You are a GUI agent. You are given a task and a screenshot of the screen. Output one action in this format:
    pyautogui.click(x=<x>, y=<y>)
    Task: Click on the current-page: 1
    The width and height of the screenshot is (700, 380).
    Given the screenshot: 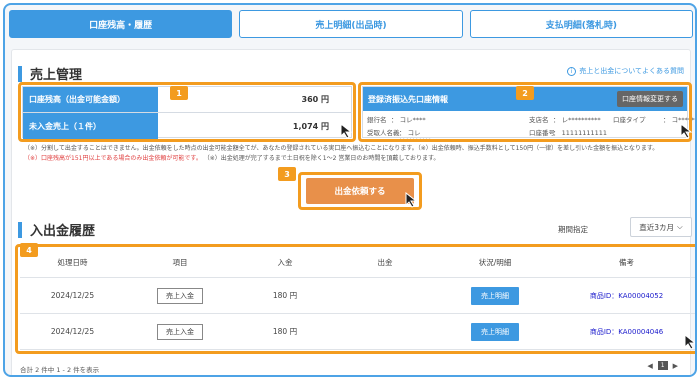 What is the action you would take?
    pyautogui.click(x=662, y=365)
    